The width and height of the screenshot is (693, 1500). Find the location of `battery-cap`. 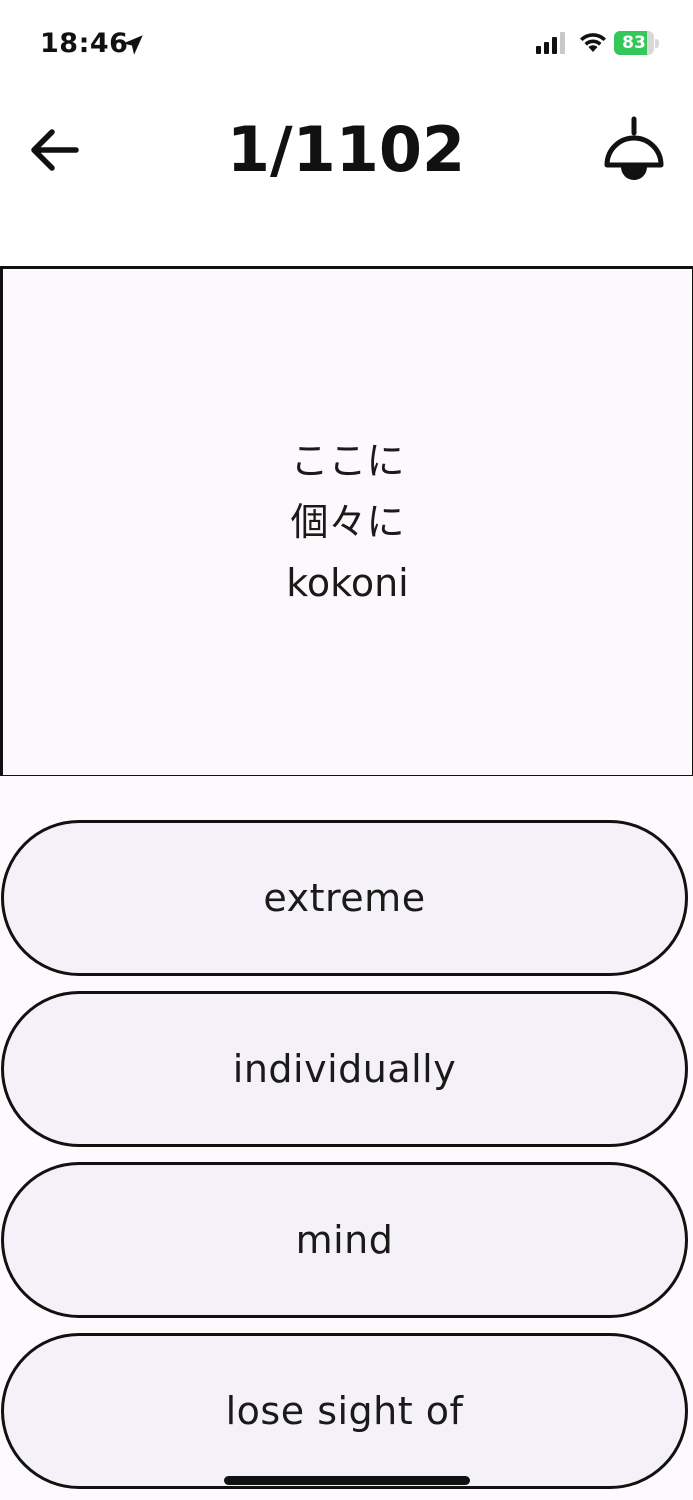

battery-cap is located at coordinates (657, 43).